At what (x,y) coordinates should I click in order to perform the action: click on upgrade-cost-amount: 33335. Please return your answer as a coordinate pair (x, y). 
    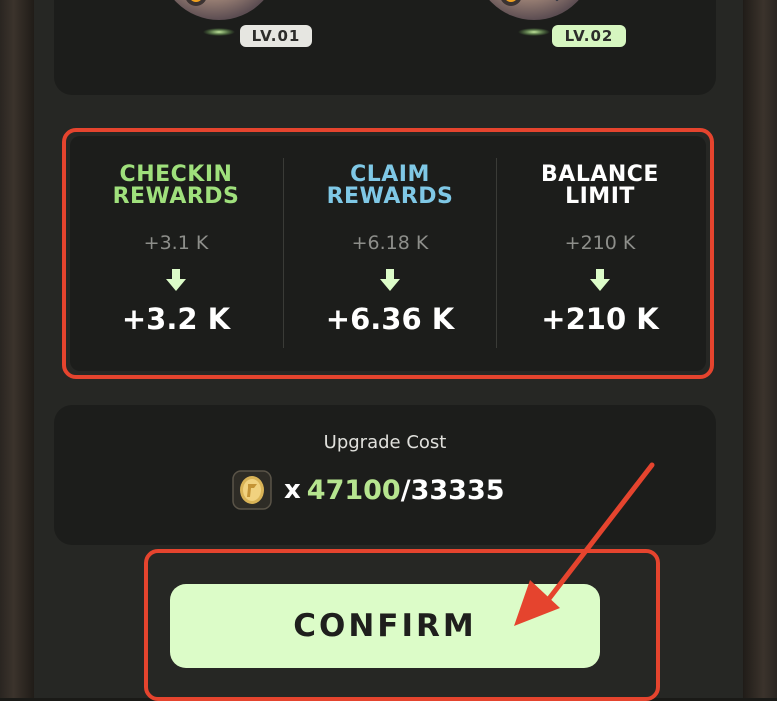
    Looking at the image, I should click on (457, 490).